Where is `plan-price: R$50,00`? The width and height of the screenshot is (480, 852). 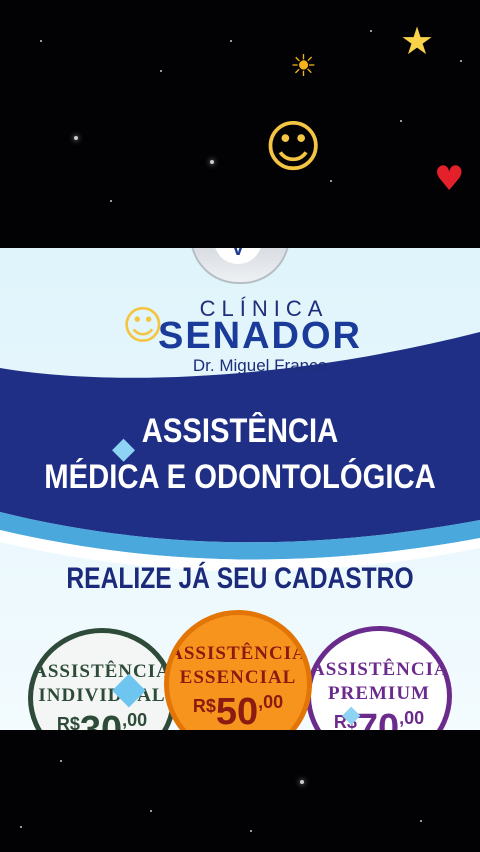
plan-price: R$50,00 is located at coordinates (238, 710).